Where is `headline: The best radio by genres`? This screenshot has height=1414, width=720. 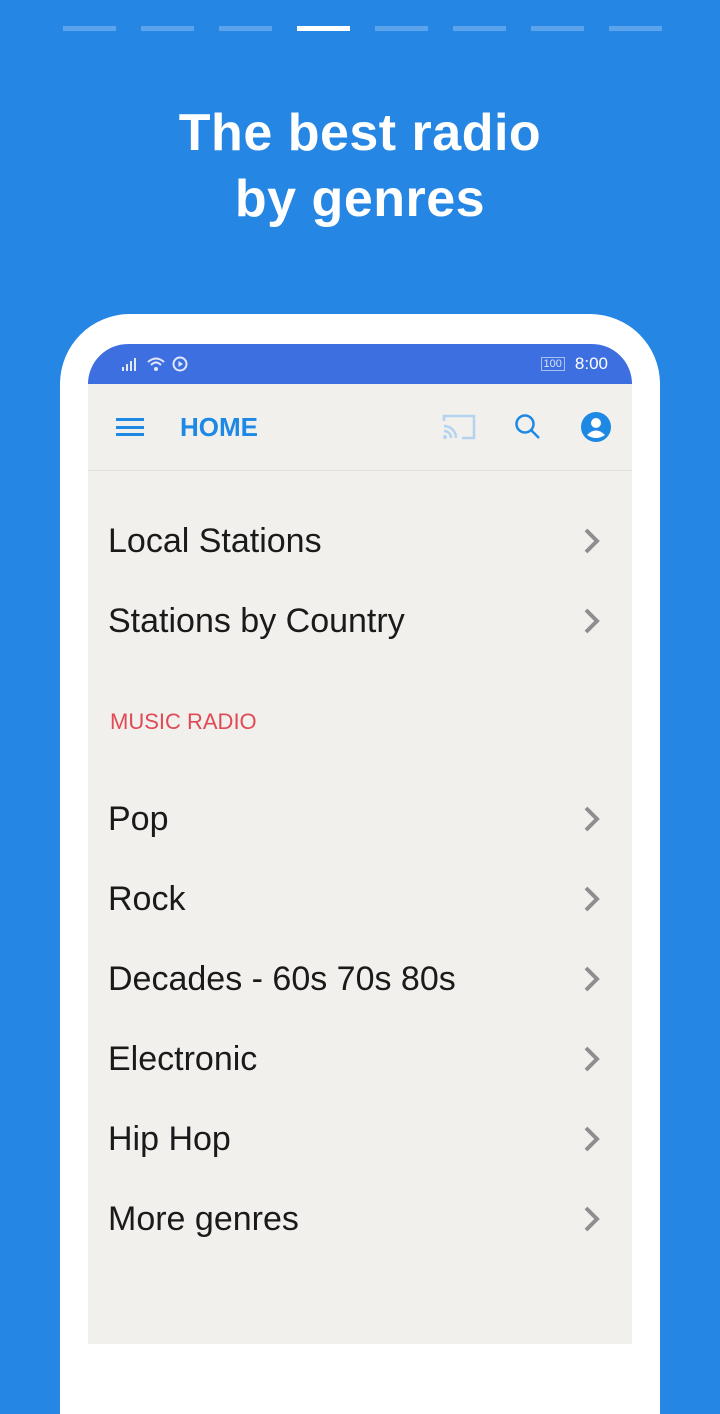
headline: The best radio by genres is located at coordinates (360, 166).